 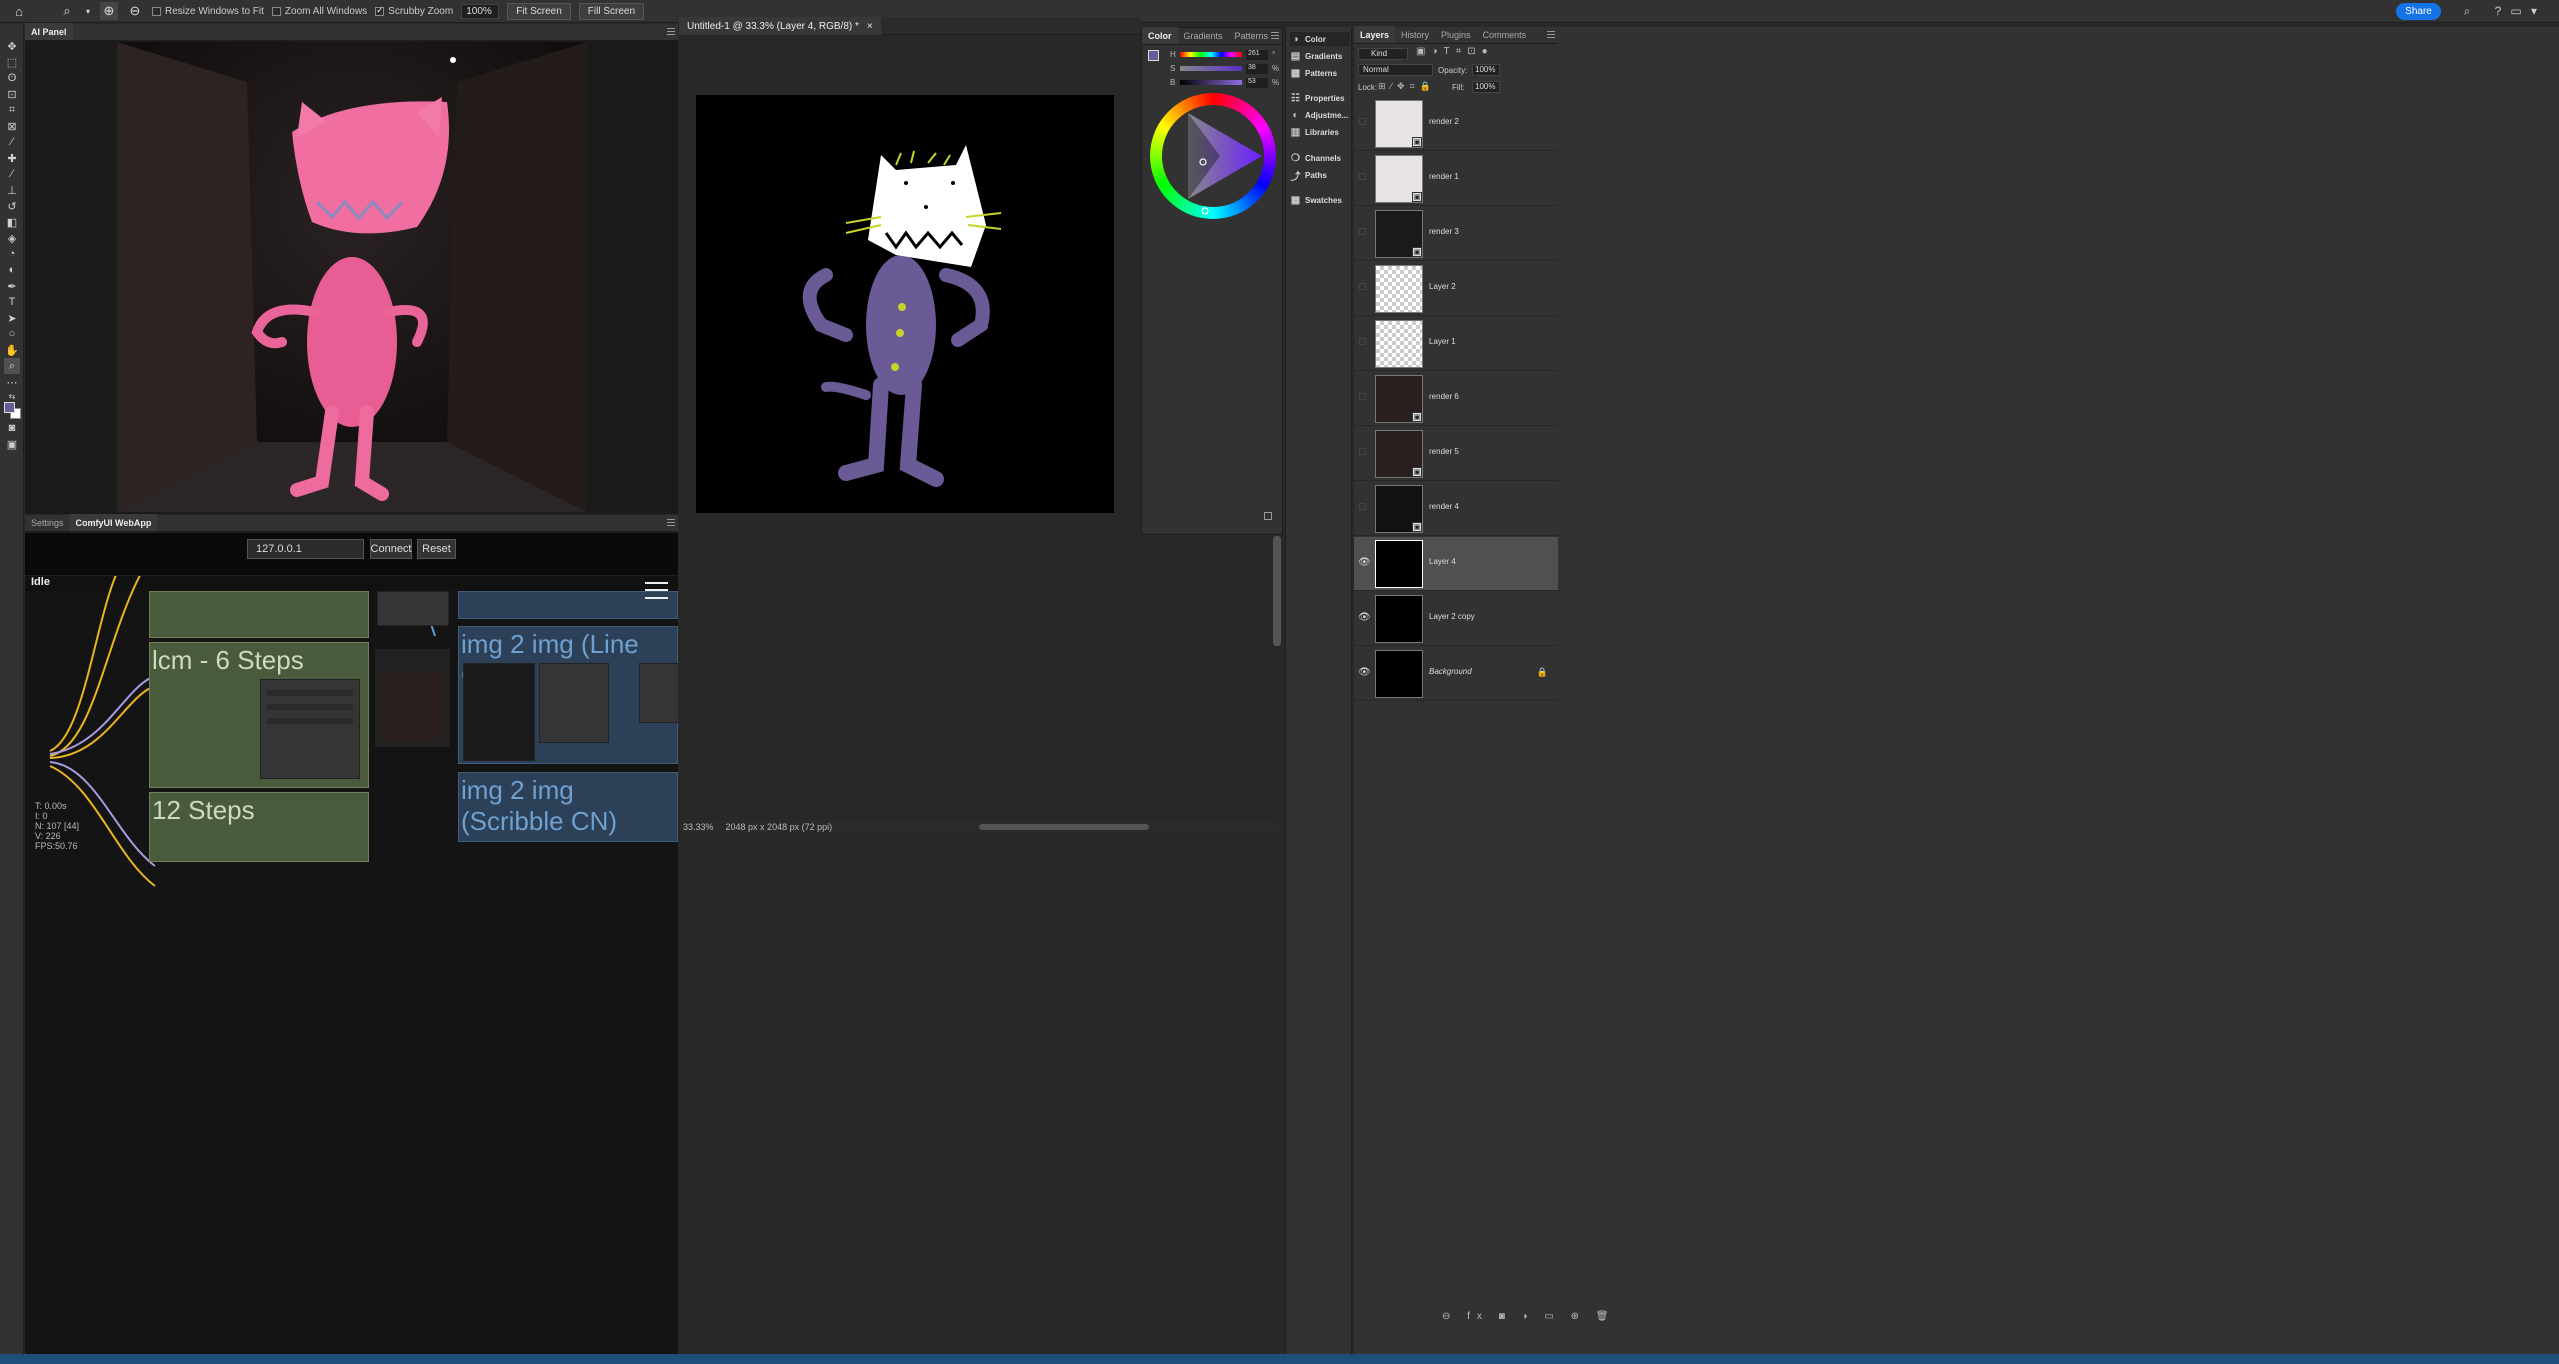 What do you see at coordinates (1456, 289) in the screenshot?
I see `layer-row: Layer 2` at bounding box center [1456, 289].